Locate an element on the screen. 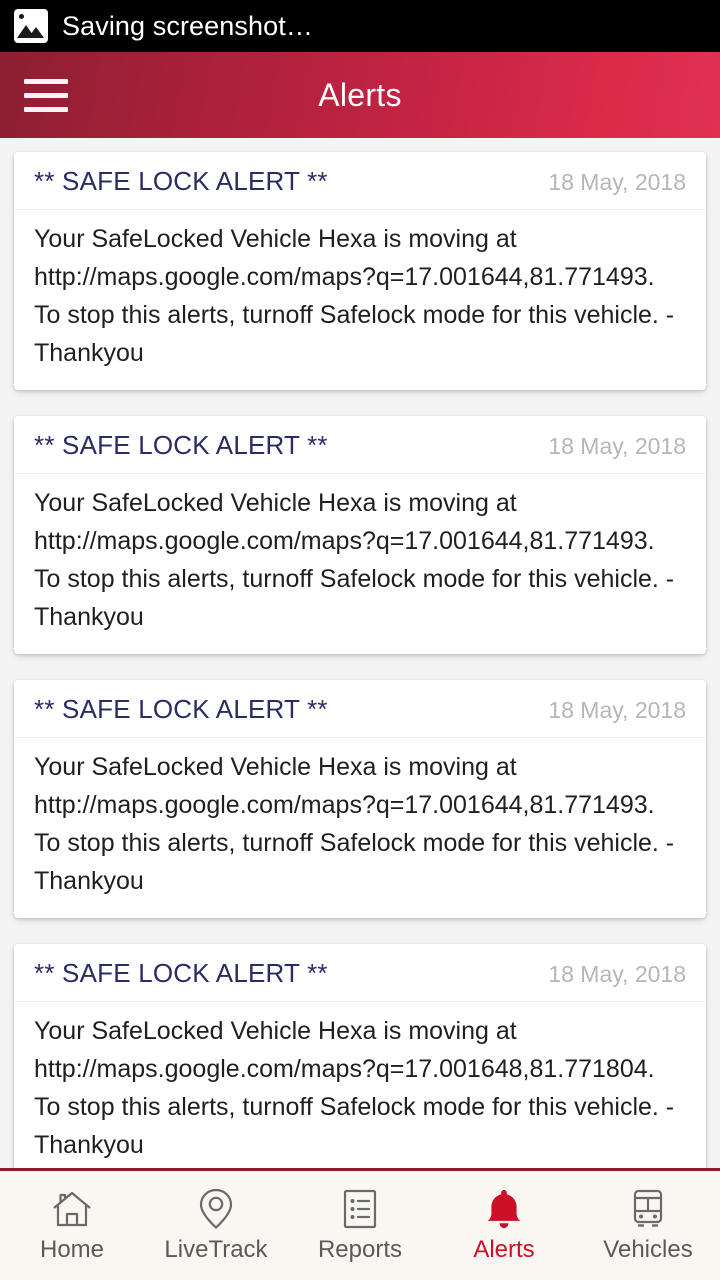  nav-item-reports: Reports is located at coordinates (360, 1225).